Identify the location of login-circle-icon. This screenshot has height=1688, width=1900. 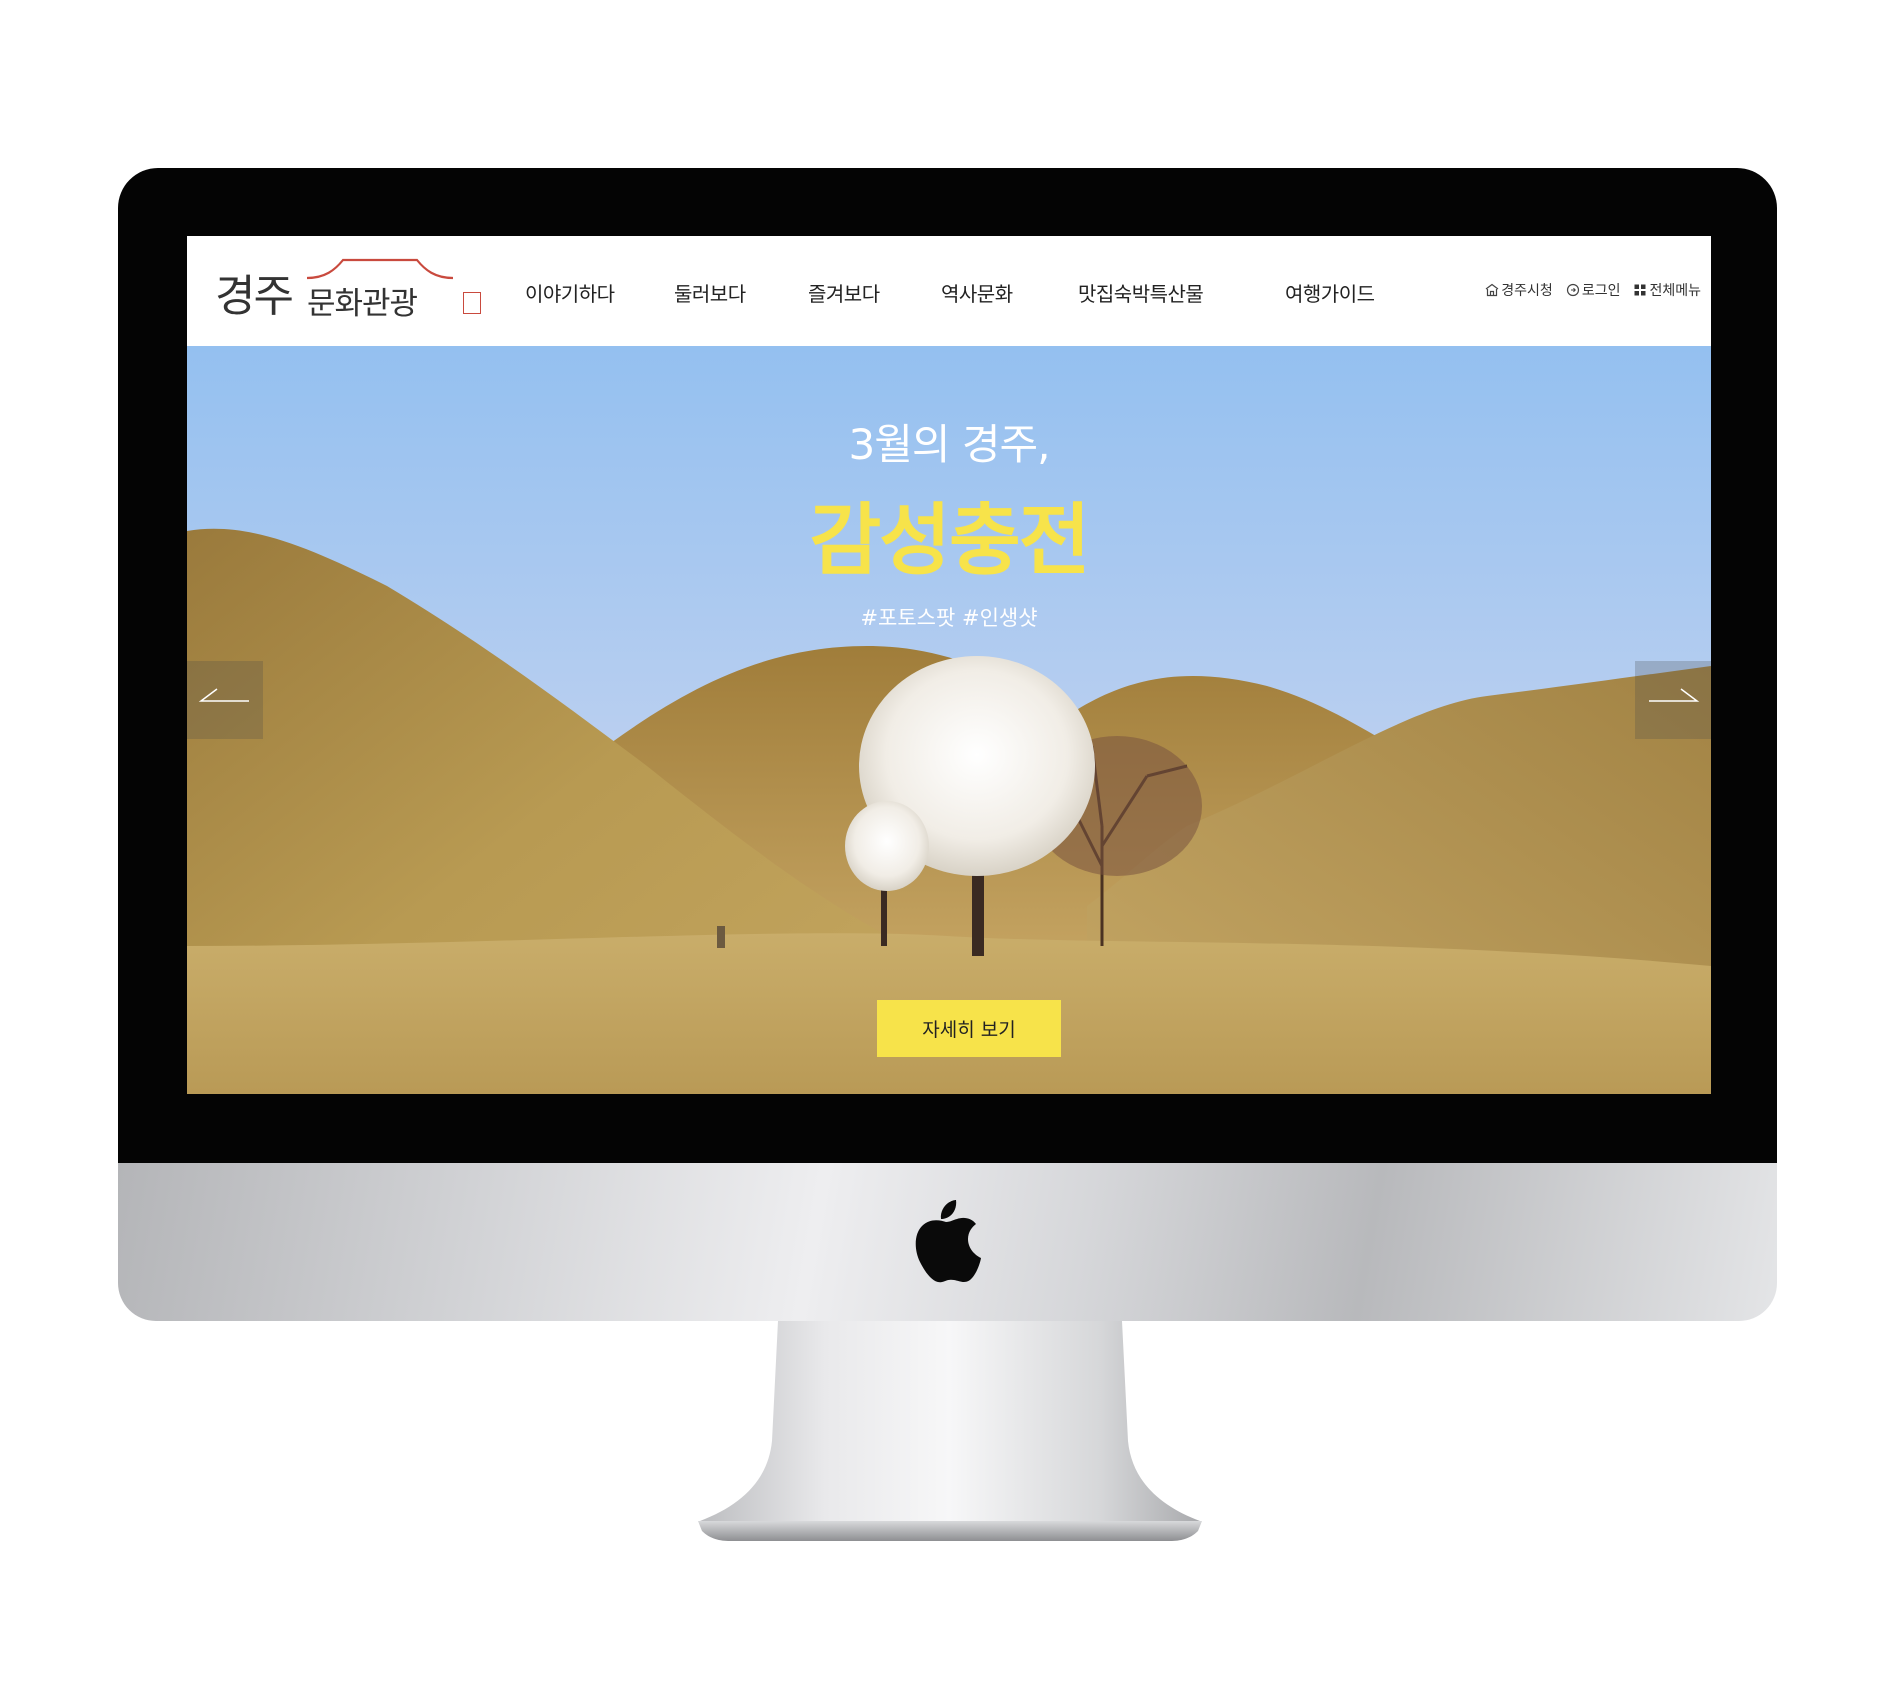
(1572, 290).